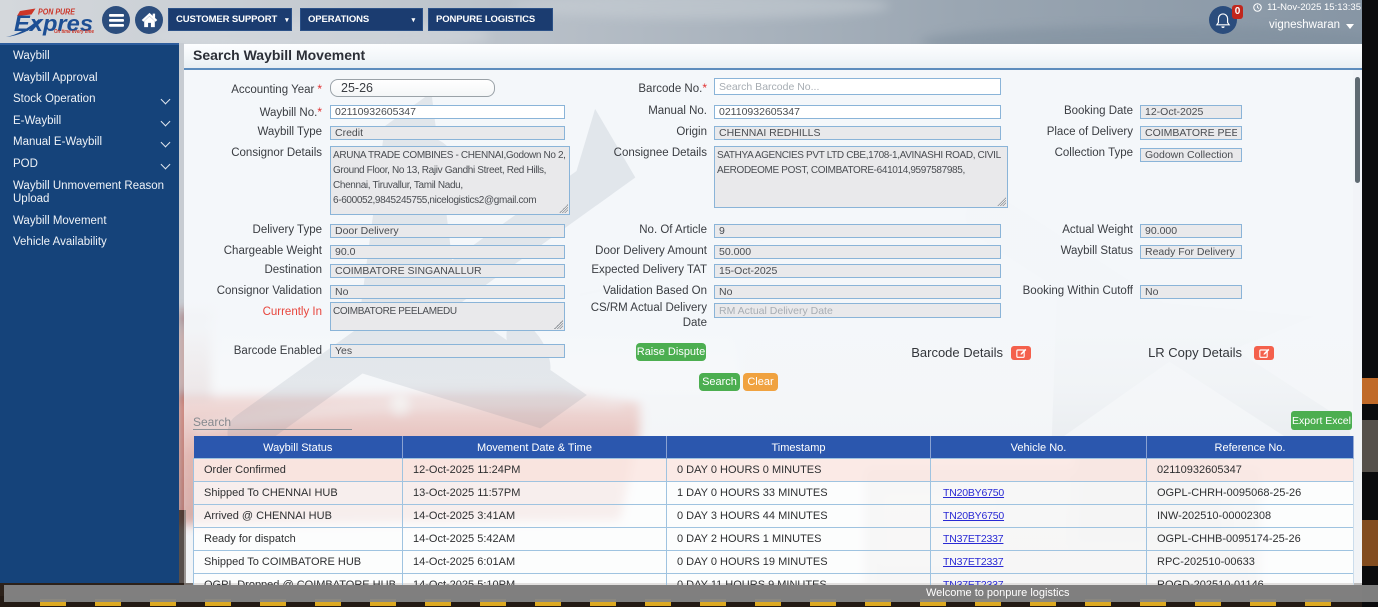  I want to click on consignee-details-label: Consignee Details, so click(622, 153).